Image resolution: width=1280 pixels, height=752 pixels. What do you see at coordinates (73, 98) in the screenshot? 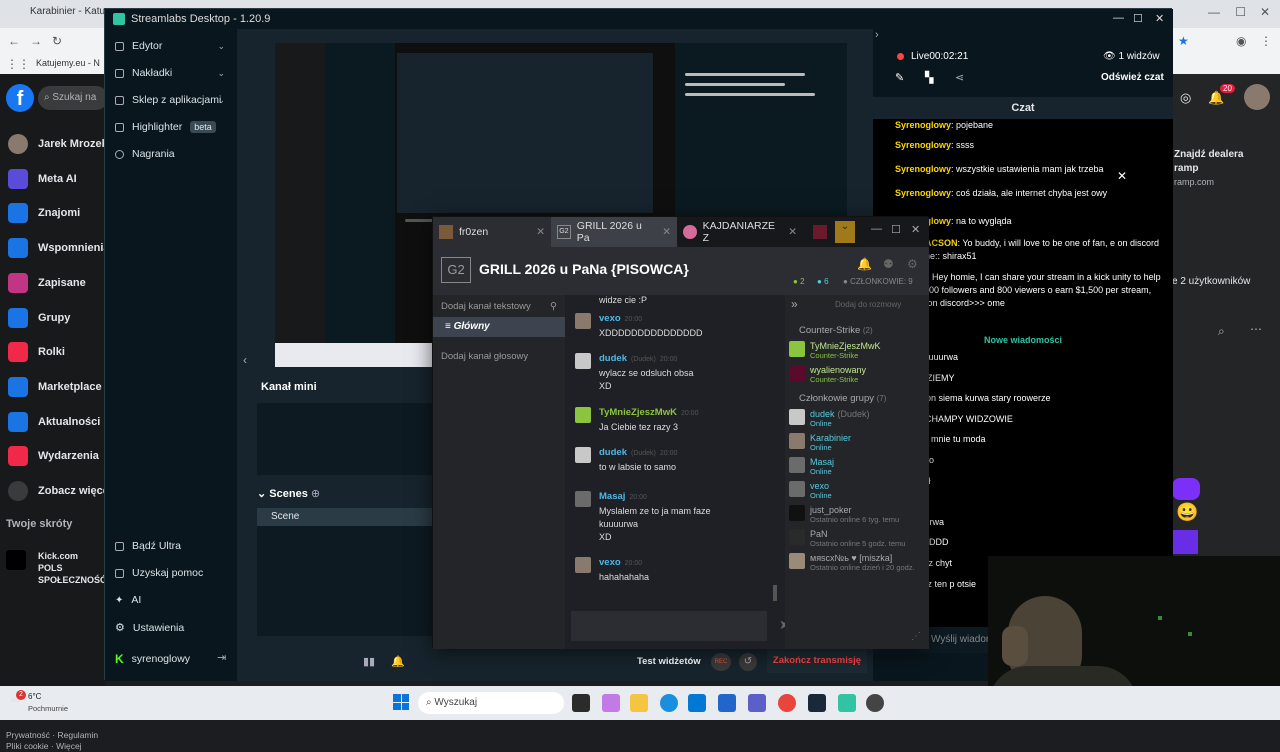
I see `facebook-search: ⌕ Szukaj na` at bounding box center [73, 98].